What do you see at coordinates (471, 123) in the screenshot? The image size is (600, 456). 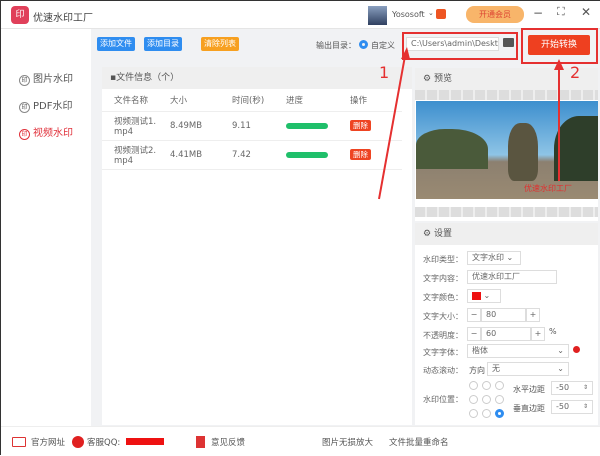 I see `annotation-arrows` at bounding box center [471, 123].